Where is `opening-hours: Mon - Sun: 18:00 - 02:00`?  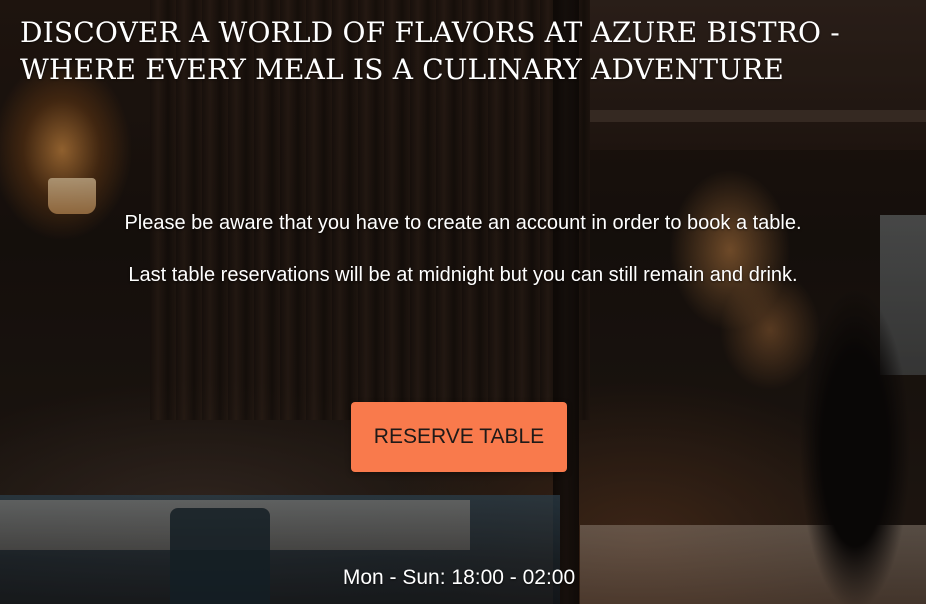
opening-hours: Mon - Sun: 18:00 - 02:00 is located at coordinates (459, 577).